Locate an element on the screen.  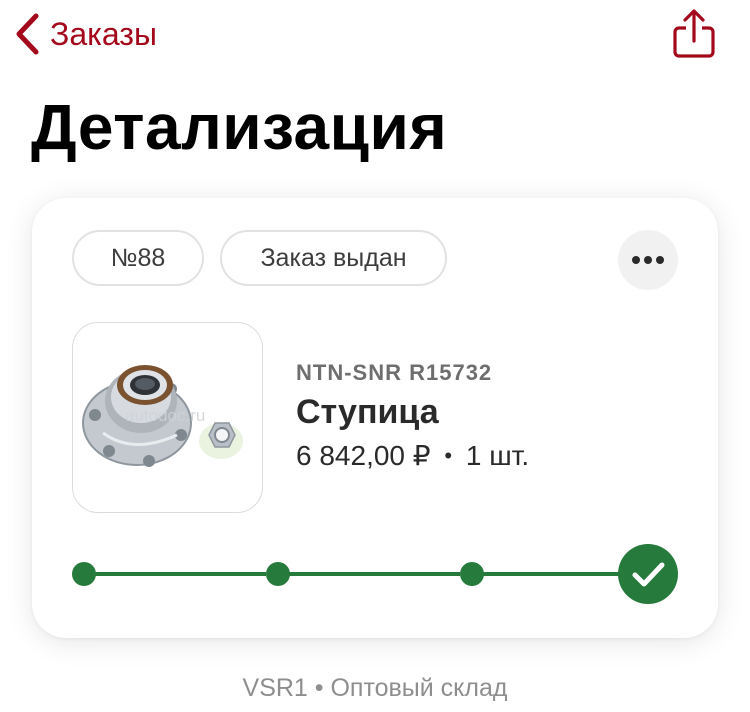
more-options-button is located at coordinates (648, 260).